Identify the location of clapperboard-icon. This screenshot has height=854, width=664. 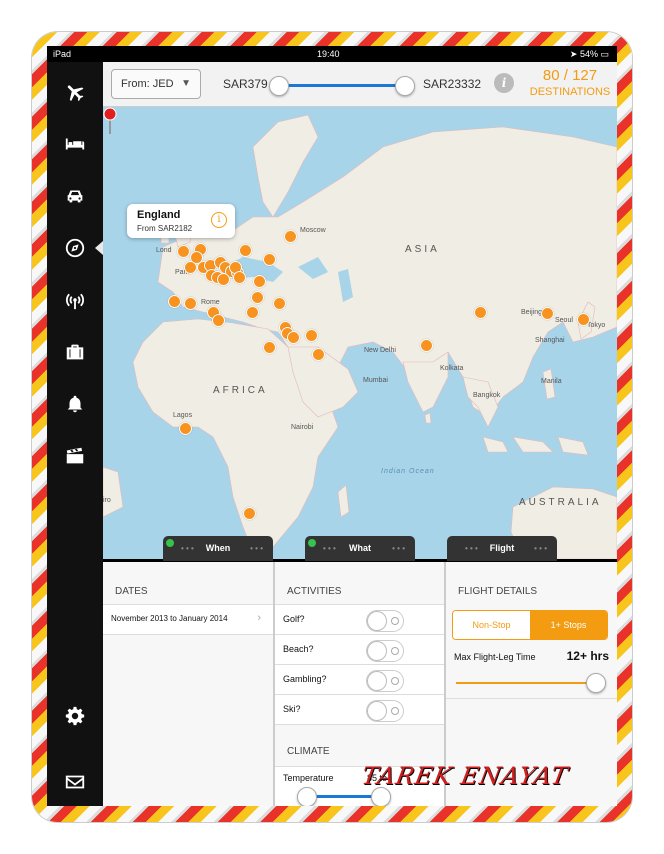
(75, 456).